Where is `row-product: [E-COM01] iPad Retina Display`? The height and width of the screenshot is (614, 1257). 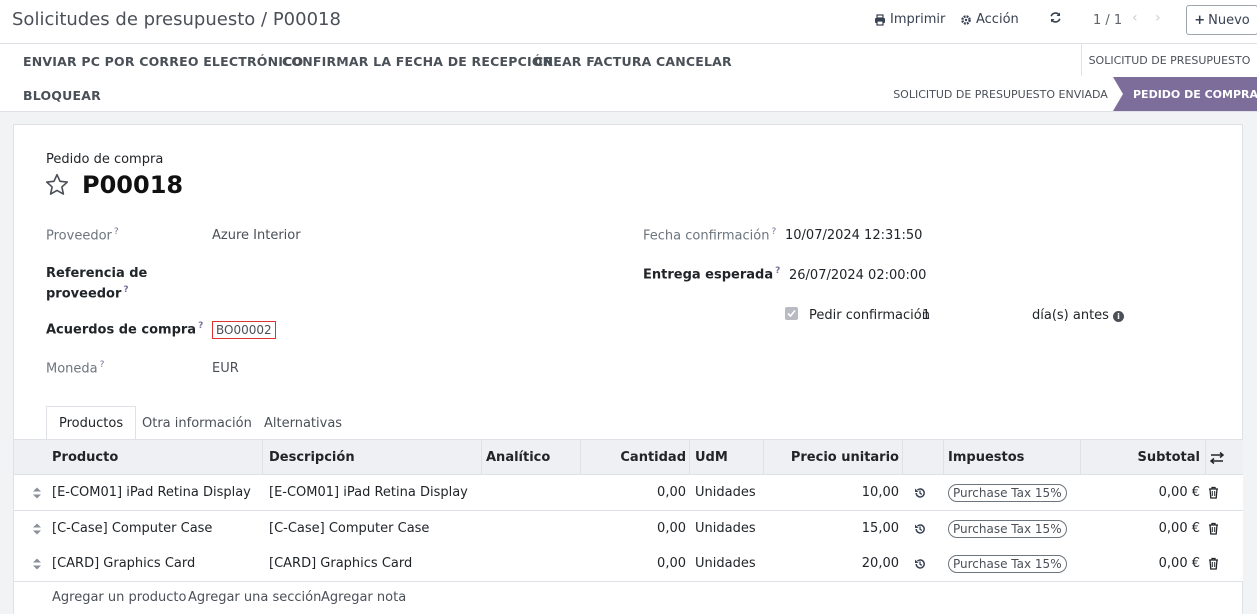
row-product: [E-COM01] iPad Retina Display is located at coordinates (151, 492).